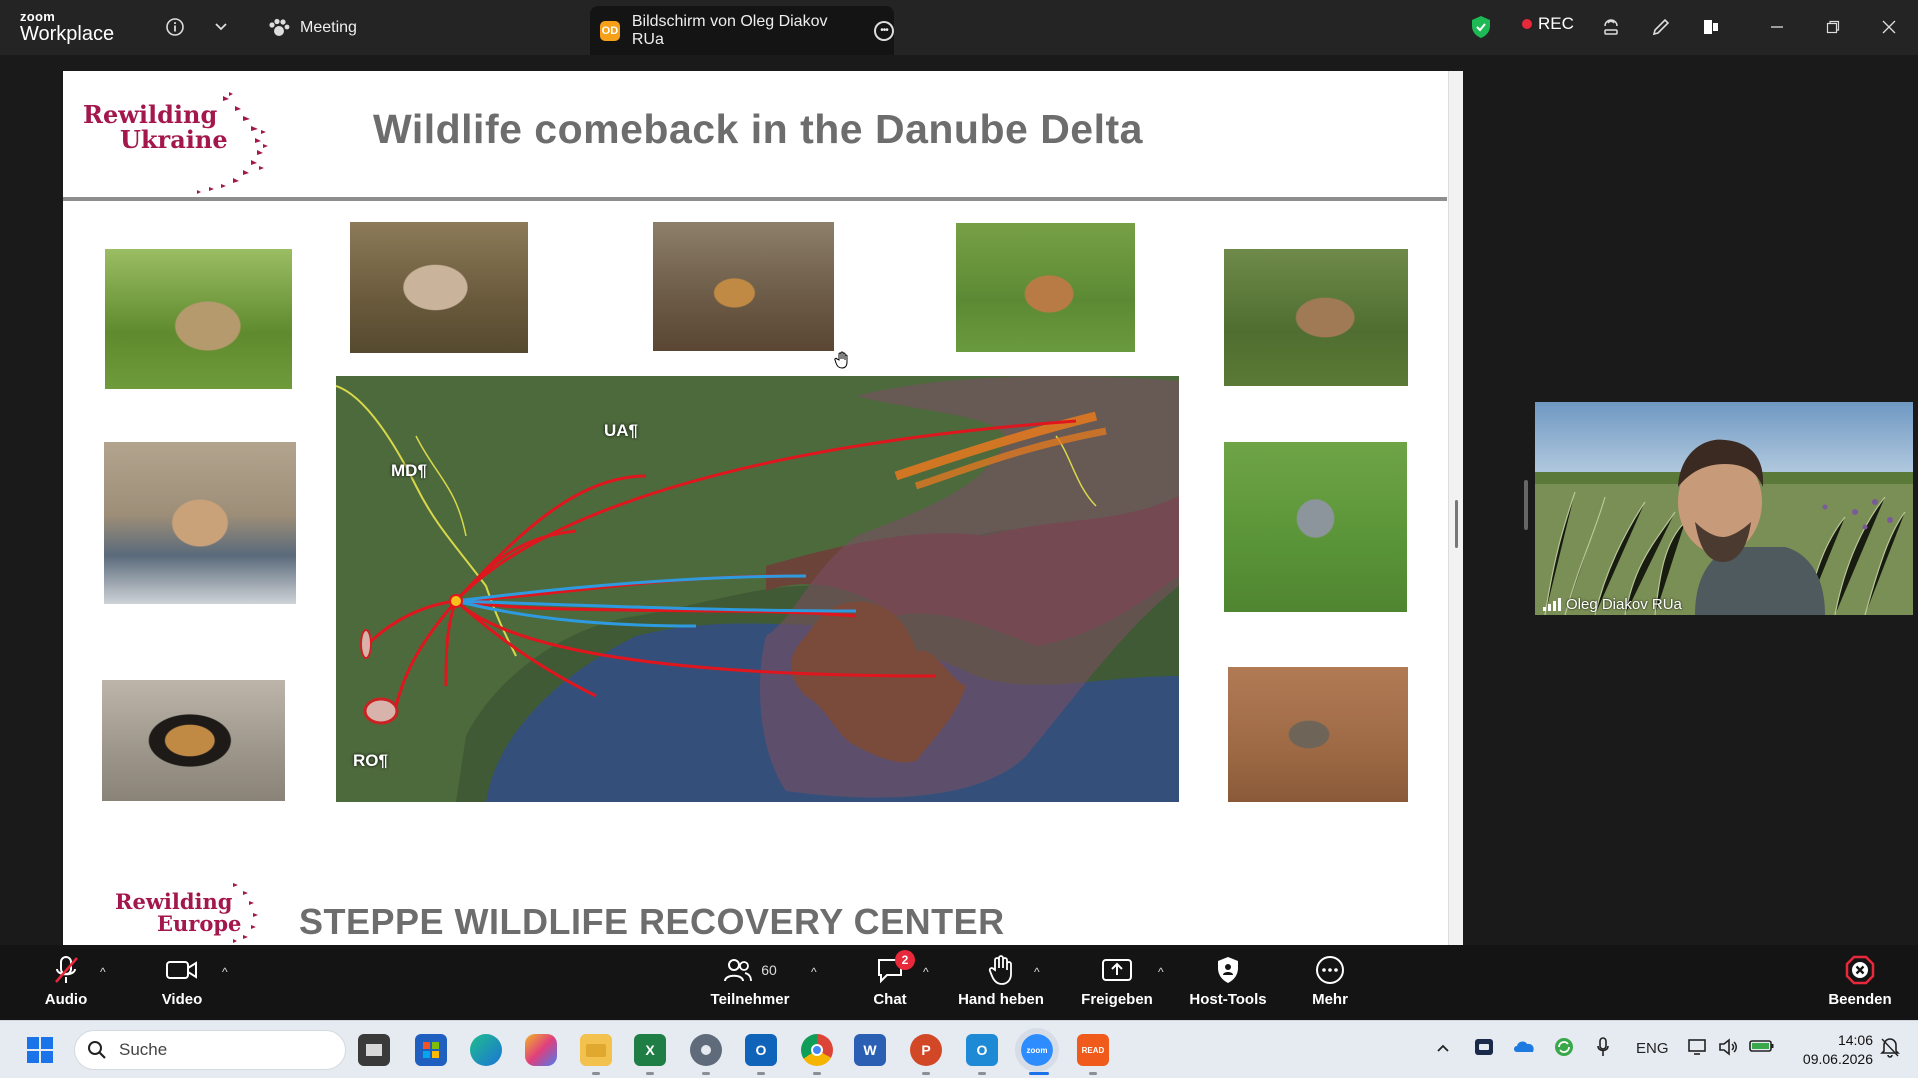 This screenshot has height=1078, width=1918. Describe the element at coordinates (1833, 27) in the screenshot. I see `restore-icon` at that location.